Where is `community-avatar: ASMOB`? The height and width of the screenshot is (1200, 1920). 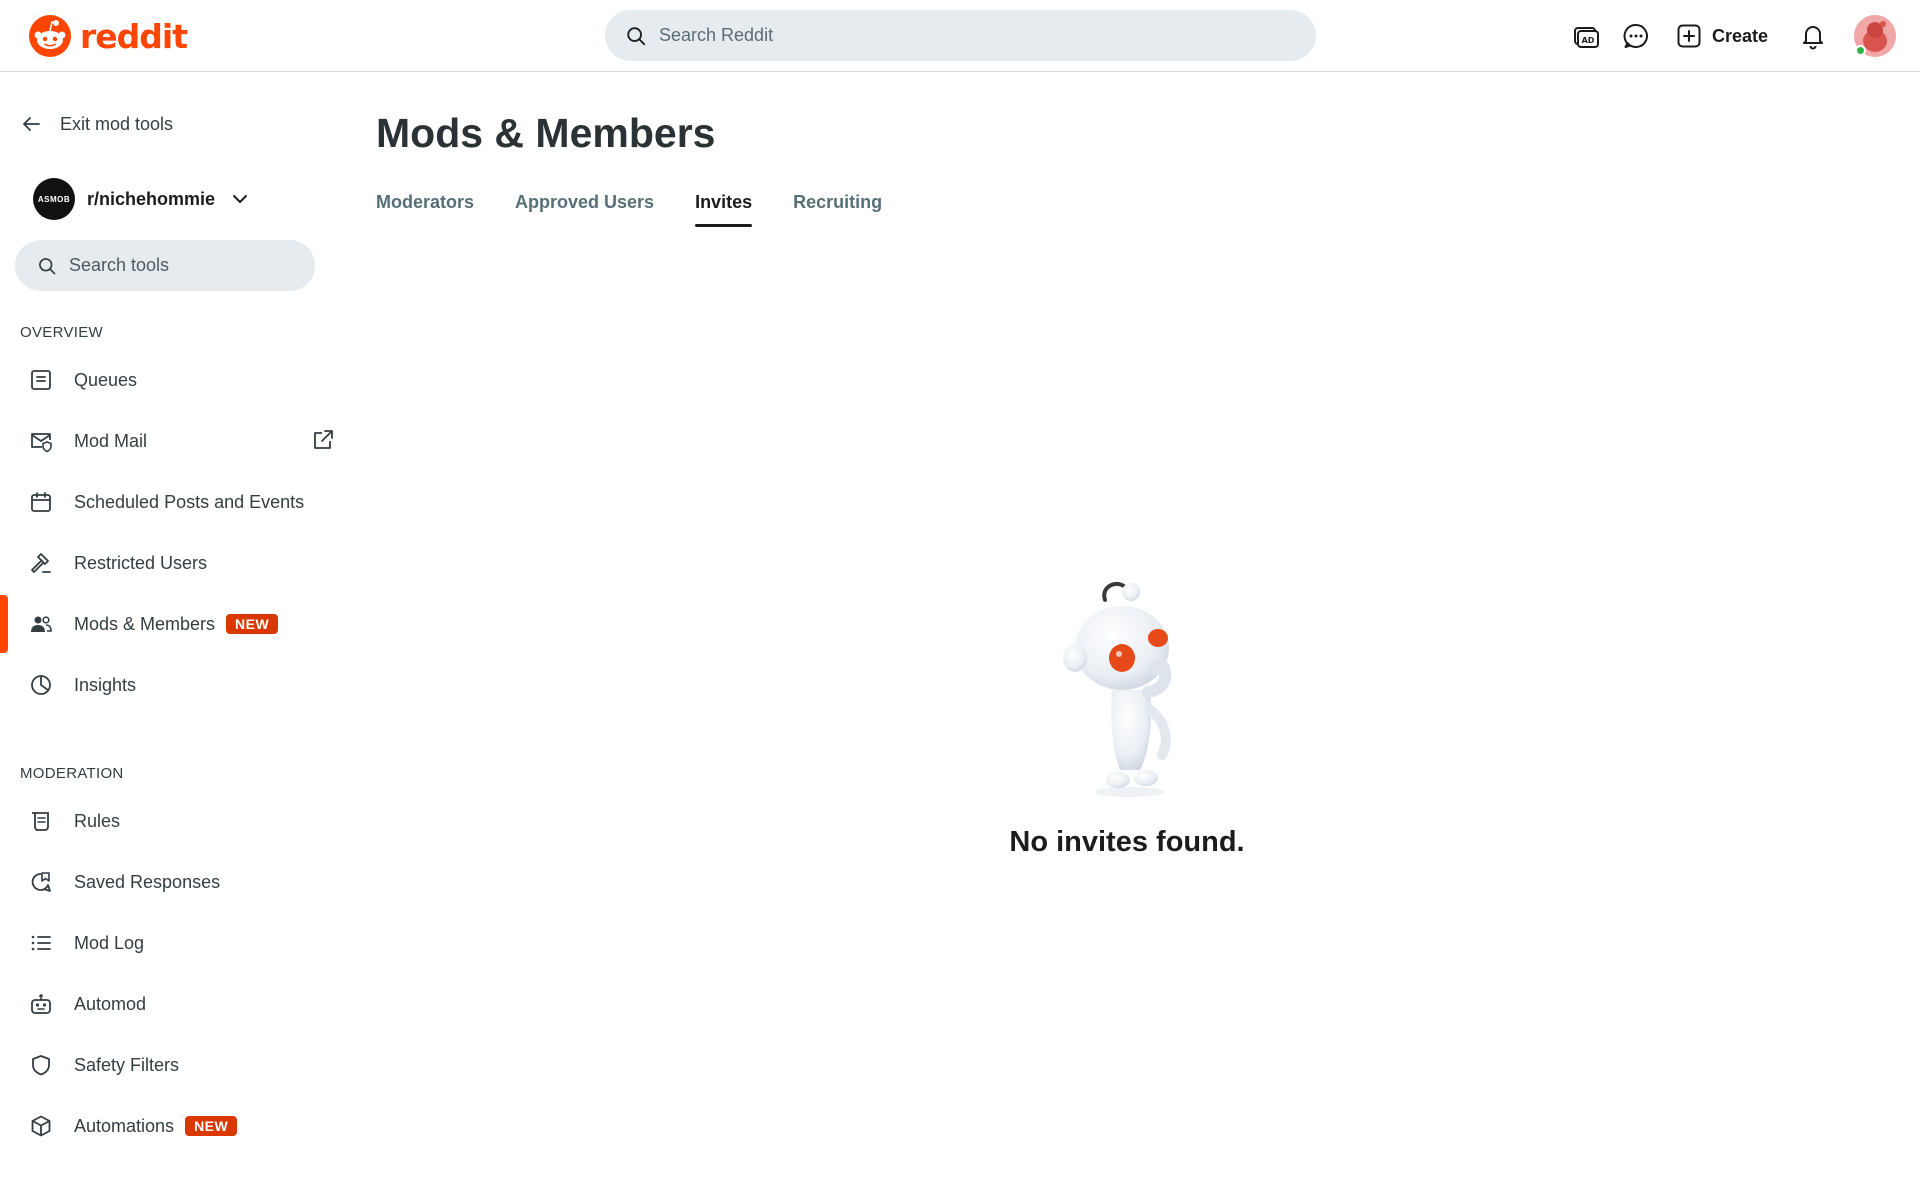
community-avatar: ASMOB is located at coordinates (54, 199).